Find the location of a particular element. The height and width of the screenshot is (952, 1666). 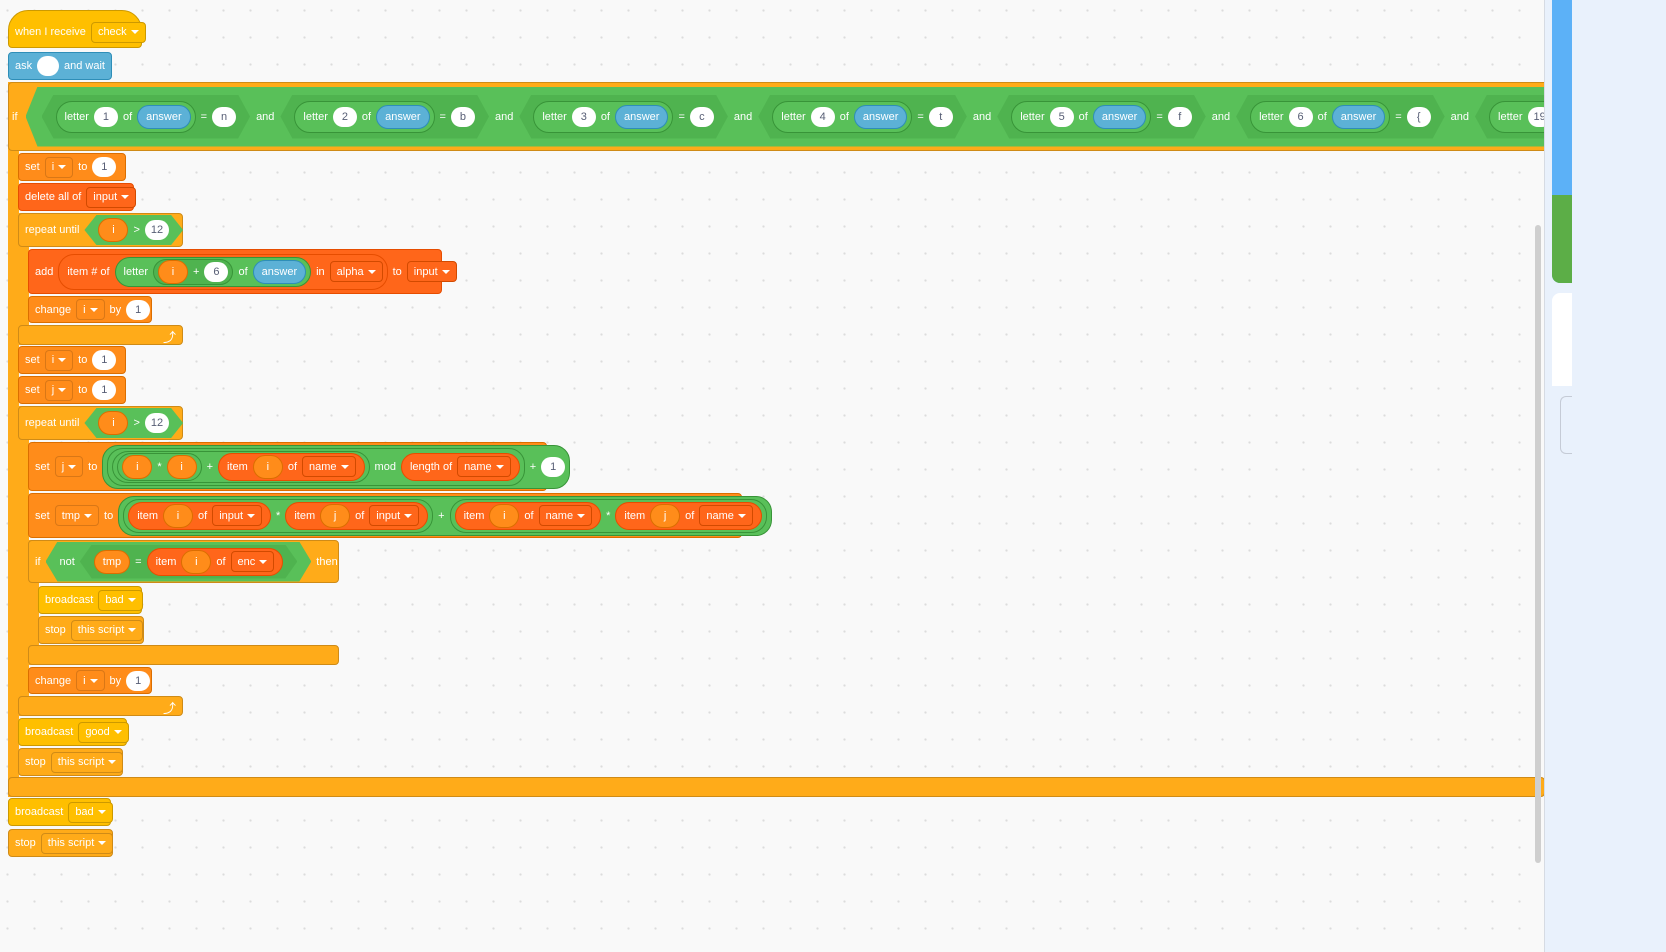

item-of-reporter: item j of name is located at coordinates (688, 515).